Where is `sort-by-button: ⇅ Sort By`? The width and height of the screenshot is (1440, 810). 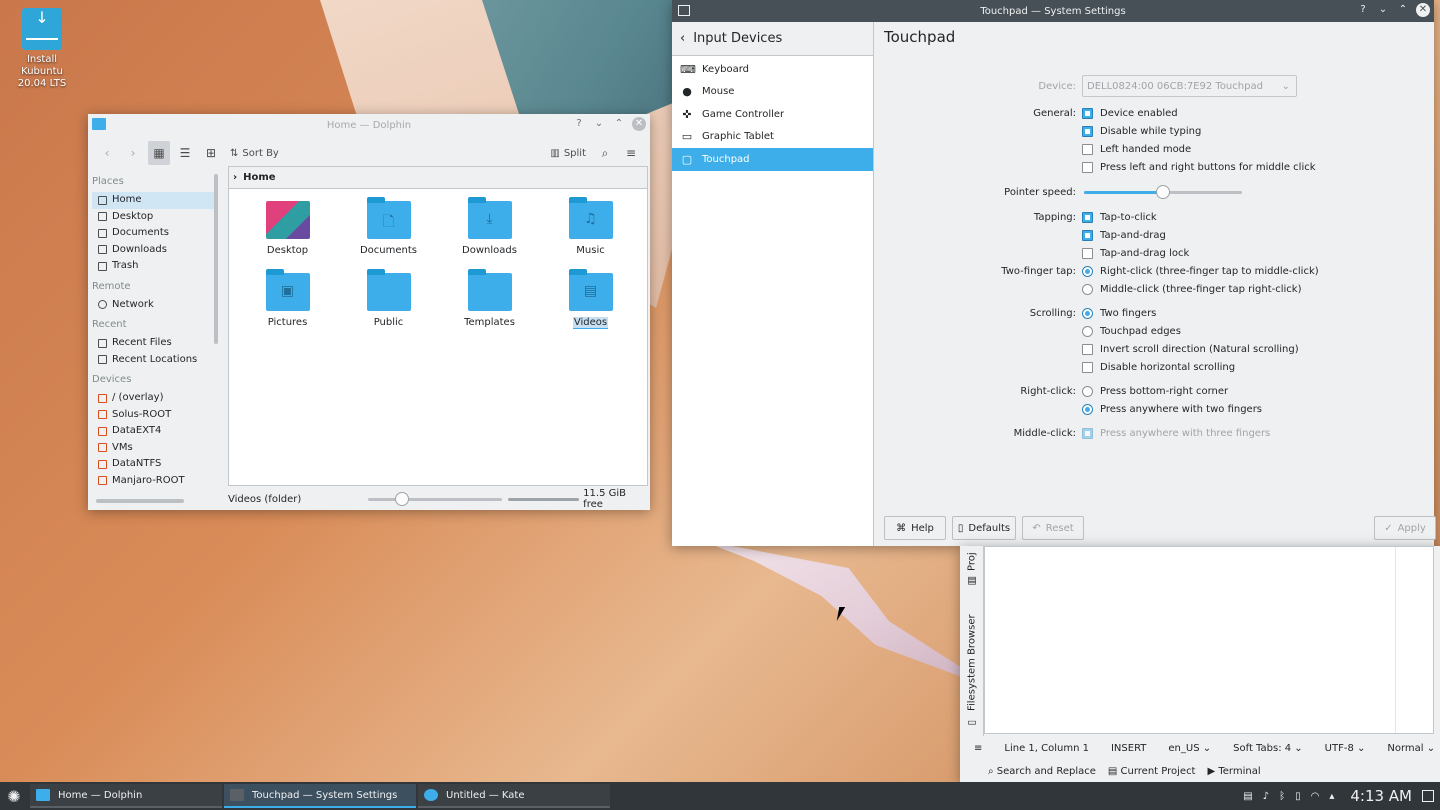 sort-by-button: ⇅ Sort By is located at coordinates (254, 153).